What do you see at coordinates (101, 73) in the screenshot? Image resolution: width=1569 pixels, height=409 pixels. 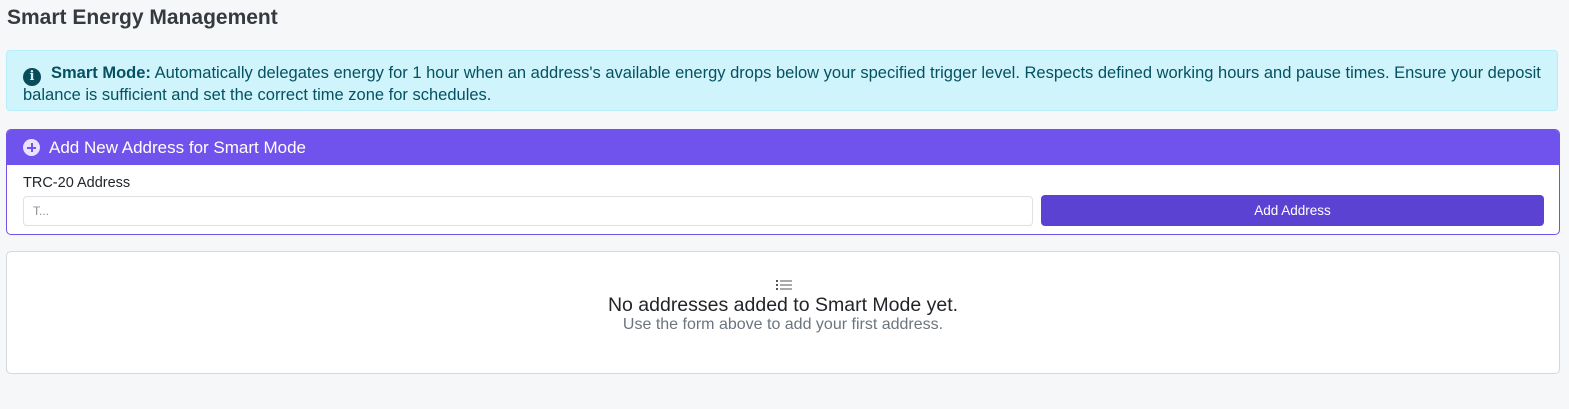 I see `alert-lead: Smart Mode:` at bounding box center [101, 73].